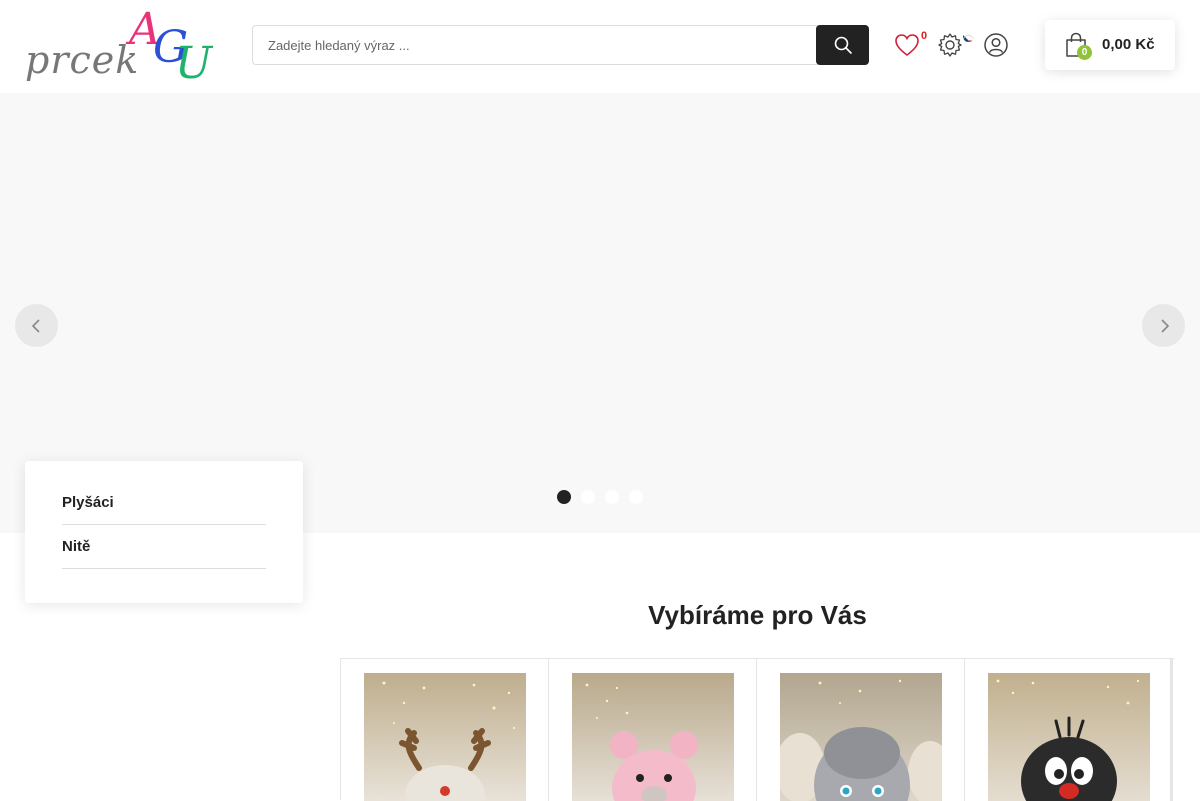 This screenshot has height=801, width=1200. I want to click on category-menu: Plyšáci Nitě, so click(164, 532).